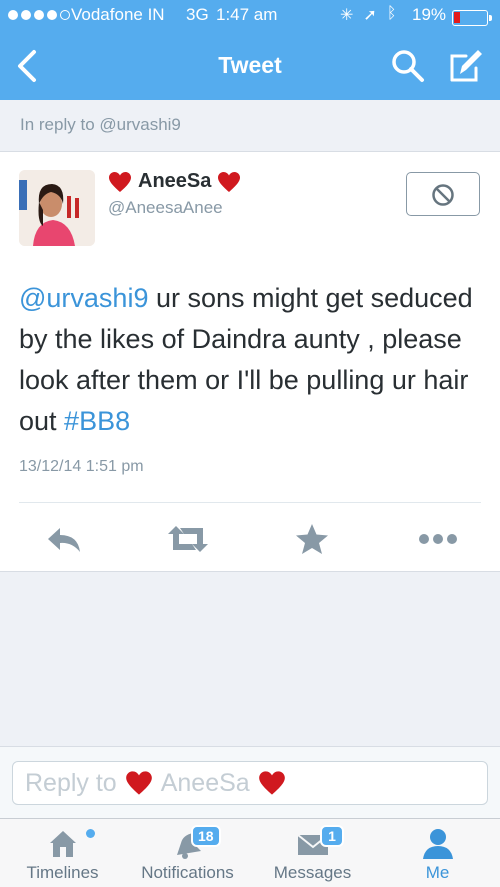  I want to click on reply-icon, so click(64, 540).